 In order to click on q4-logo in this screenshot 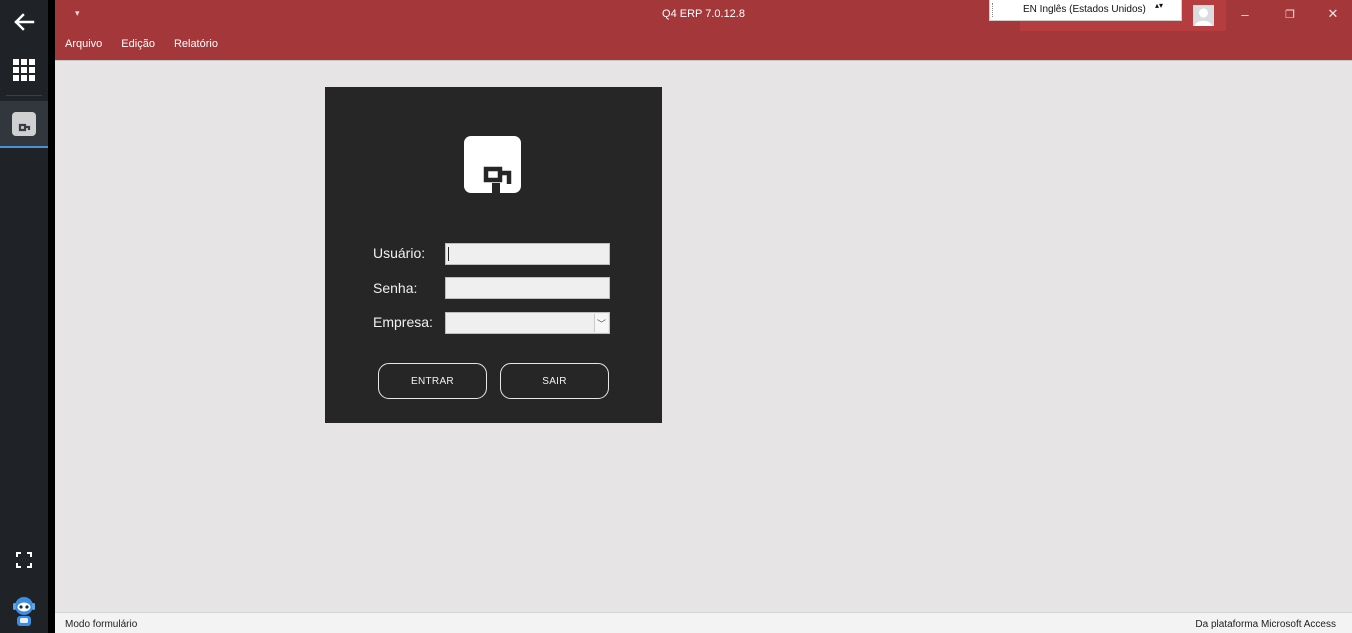, I will do `click(492, 164)`.